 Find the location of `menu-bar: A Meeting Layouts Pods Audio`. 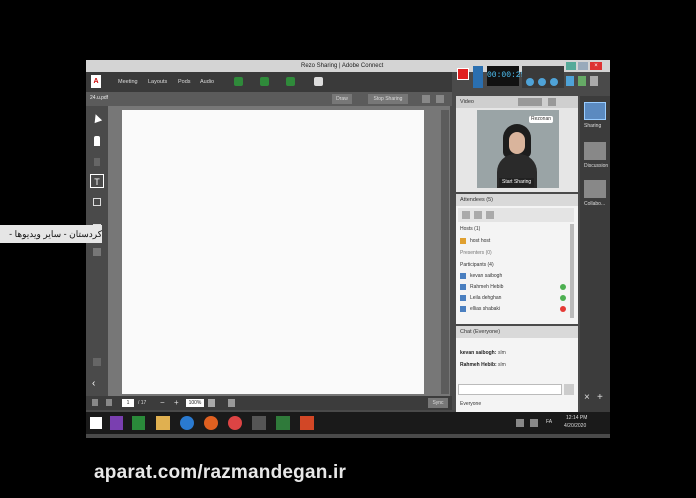

menu-bar: A Meeting Layouts Pods Audio is located at coordinates (269, 82).